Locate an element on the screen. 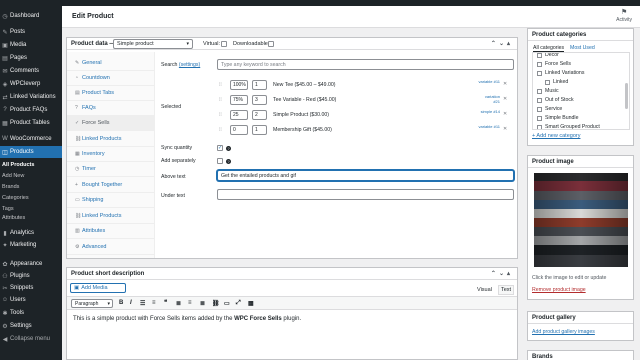 The height and width of the screenshot is (360, 640). tab-linked-products: ⛓ Linked Products is located at coordinates (111, 139).